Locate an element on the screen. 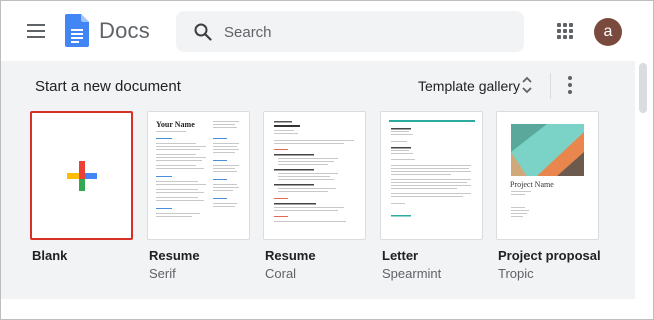  template-card-blank is located at coordinates (81, 175).